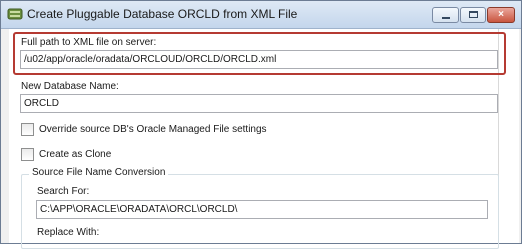  I want to click on search-for-label: Search For:, so click(63, 191).